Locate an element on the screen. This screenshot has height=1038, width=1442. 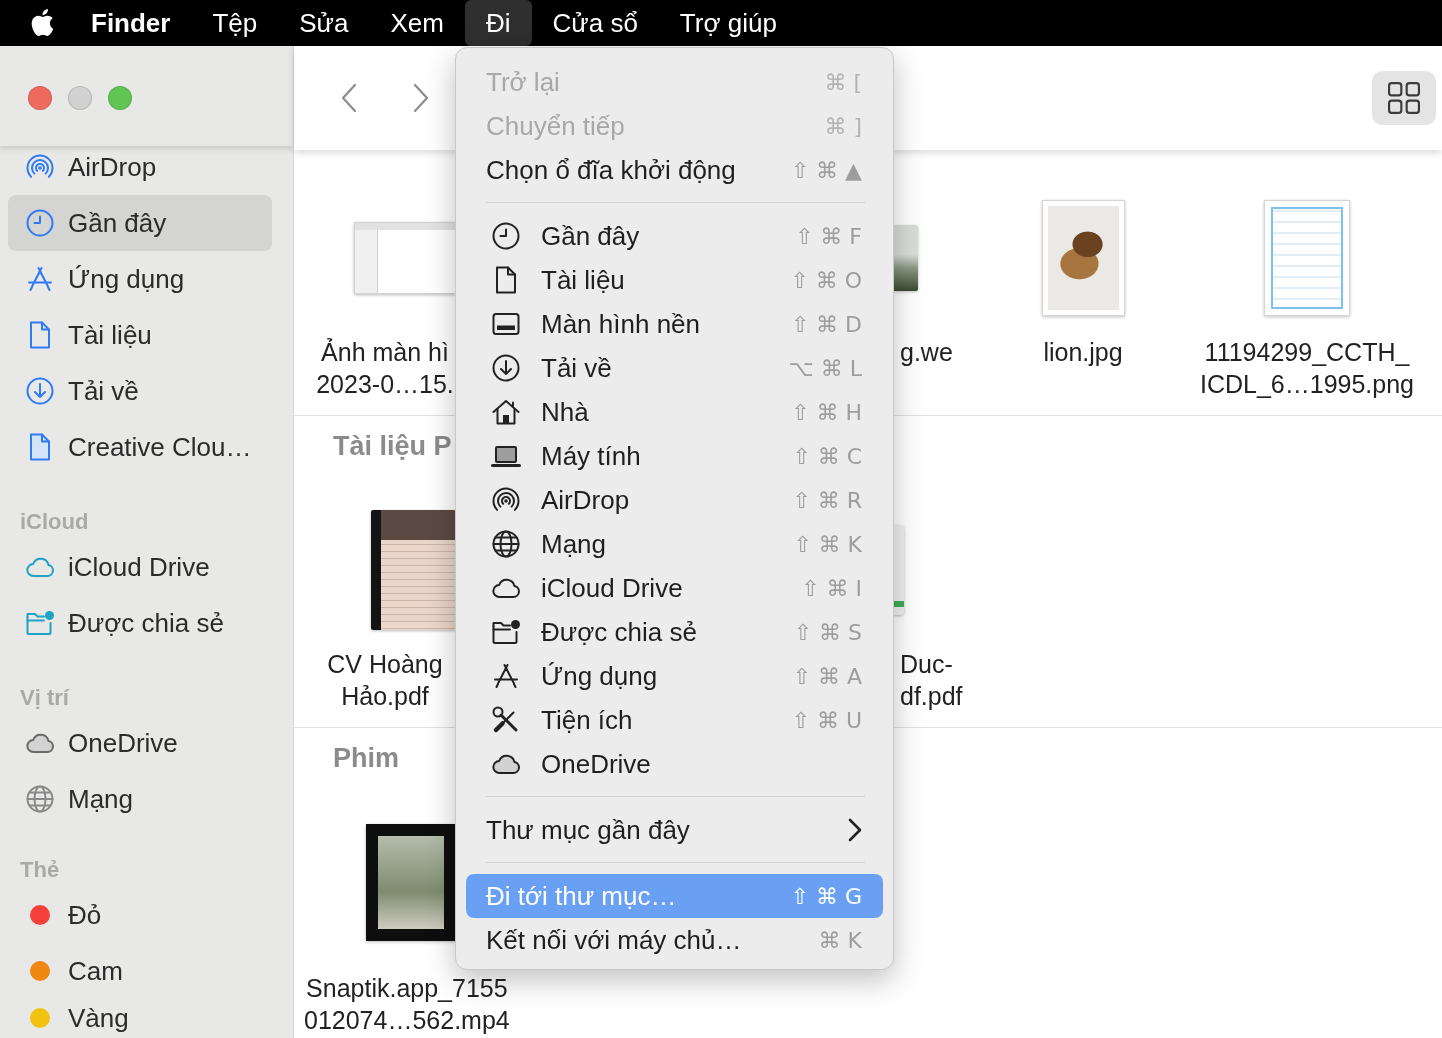
menu-bar-item: Cửa sổ is located at coordinates (595, 23).